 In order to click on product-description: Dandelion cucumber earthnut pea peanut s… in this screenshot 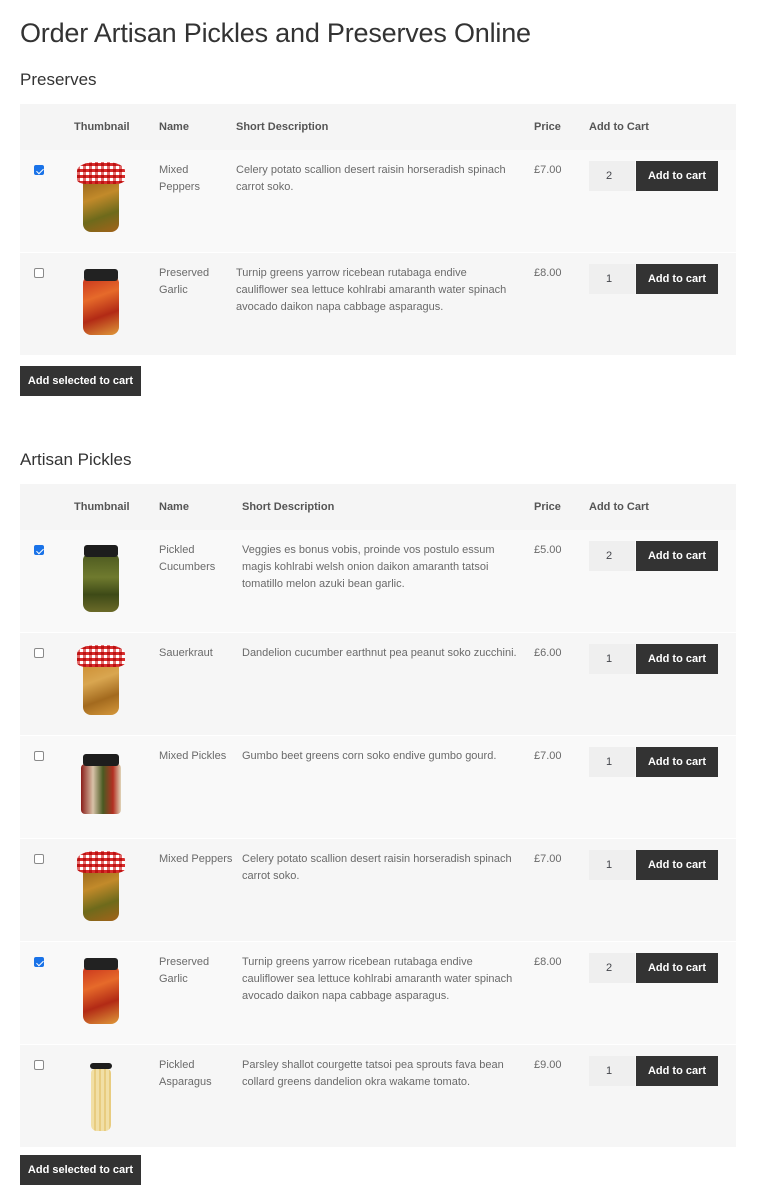, I will do `click(379, 653)`.